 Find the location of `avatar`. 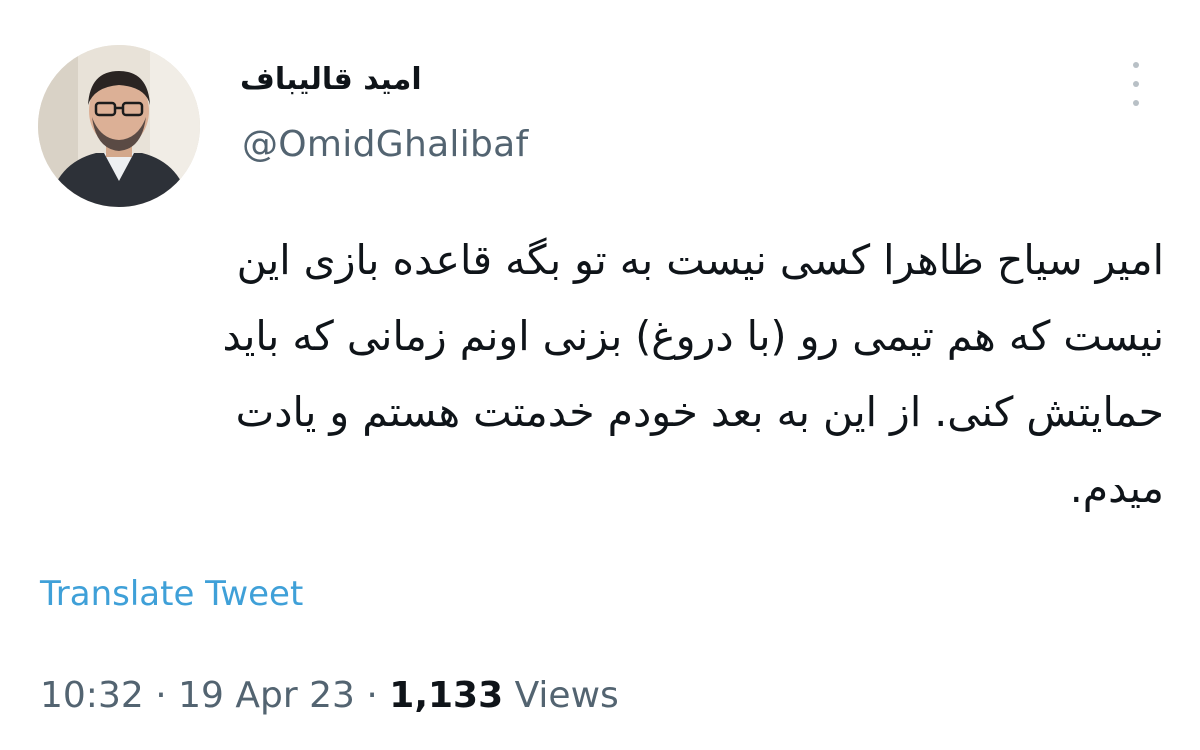

avatar is located at coordinates (119, 126).